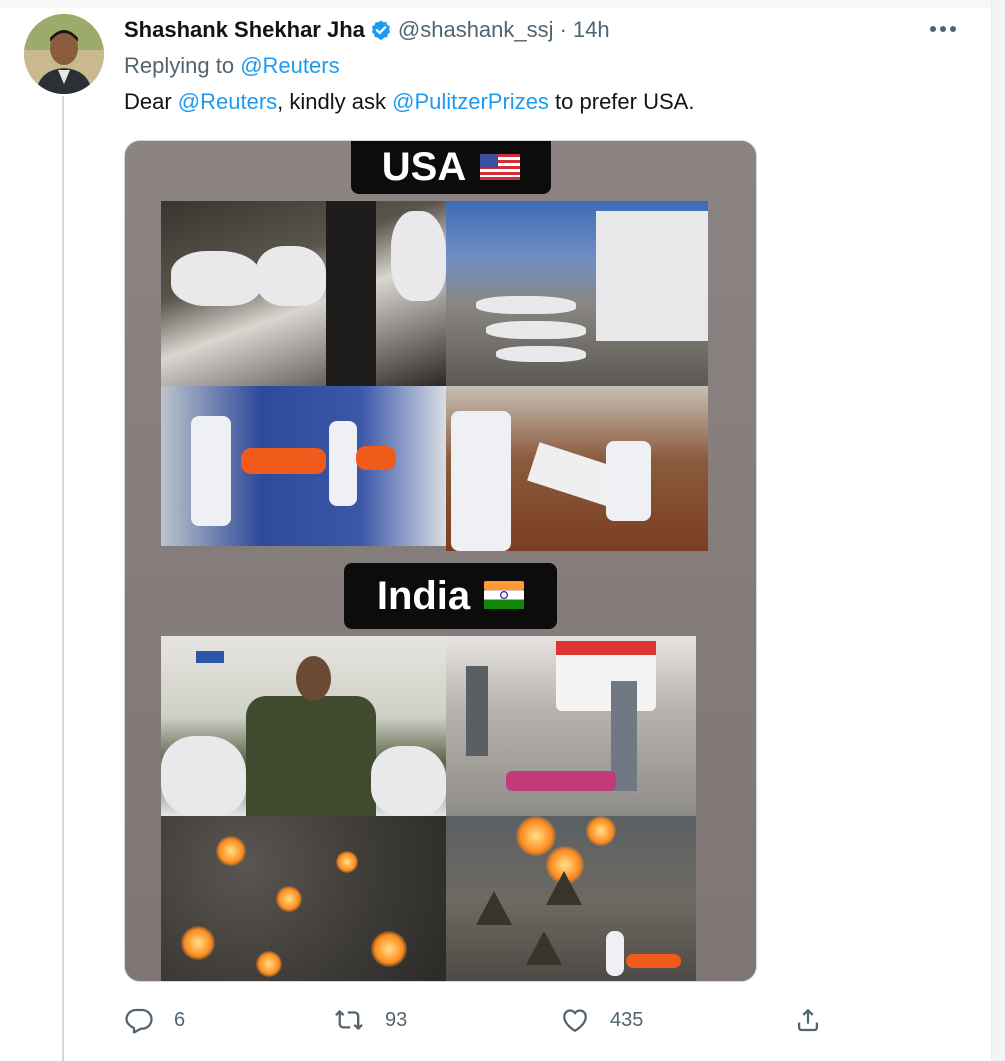  Describe the element at coordinates (139, 1020) in the screenshot. I see `reply-icon` at that location.